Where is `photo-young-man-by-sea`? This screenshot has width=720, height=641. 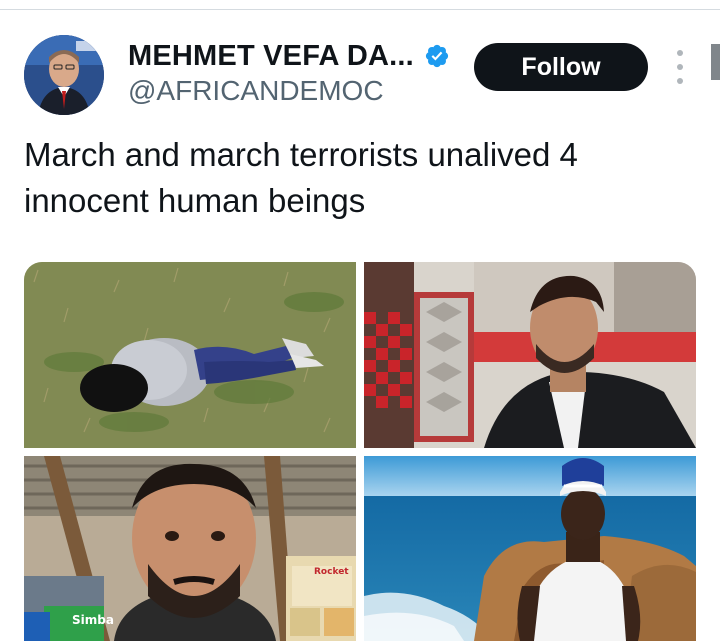
photo-young-man-by-sea is located at coordinates (530, 548).